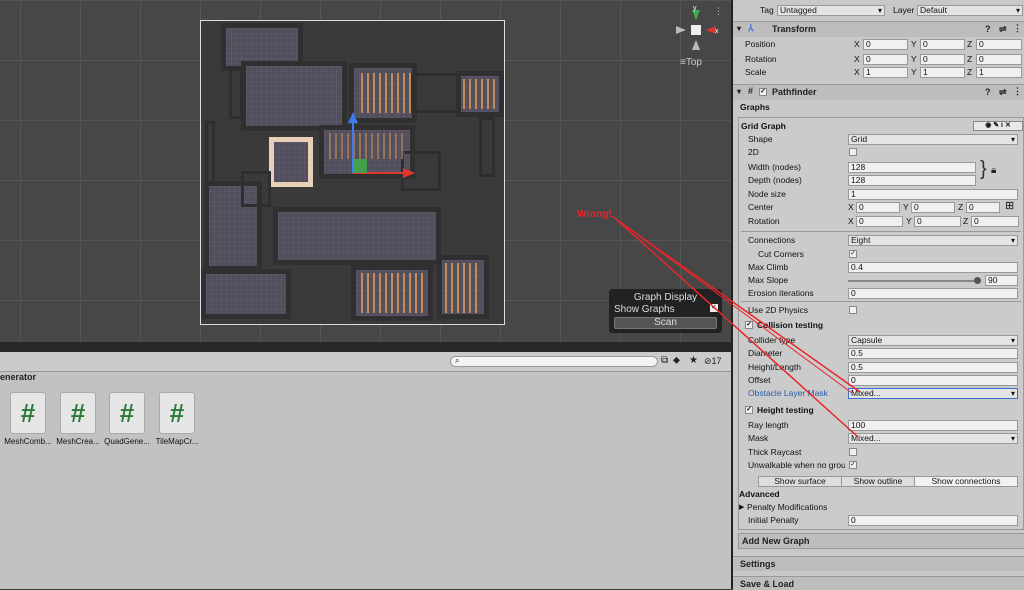  I want to click on transform-title: Transform, so click(794, 29).